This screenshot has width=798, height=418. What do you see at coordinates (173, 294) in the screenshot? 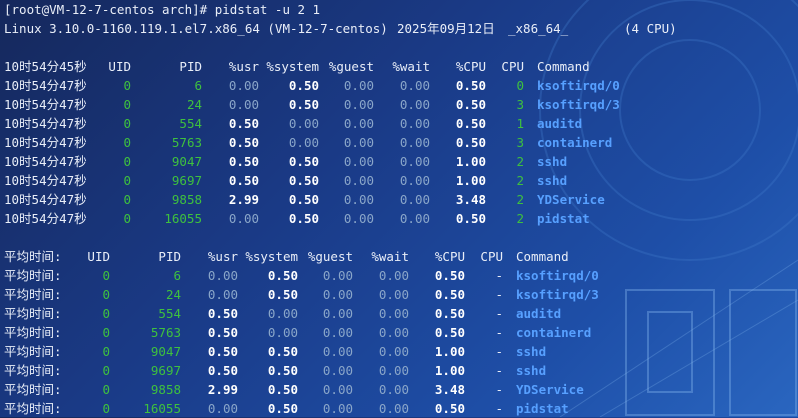
I see `cell-pid: 24` at bounding box center [173, 294].